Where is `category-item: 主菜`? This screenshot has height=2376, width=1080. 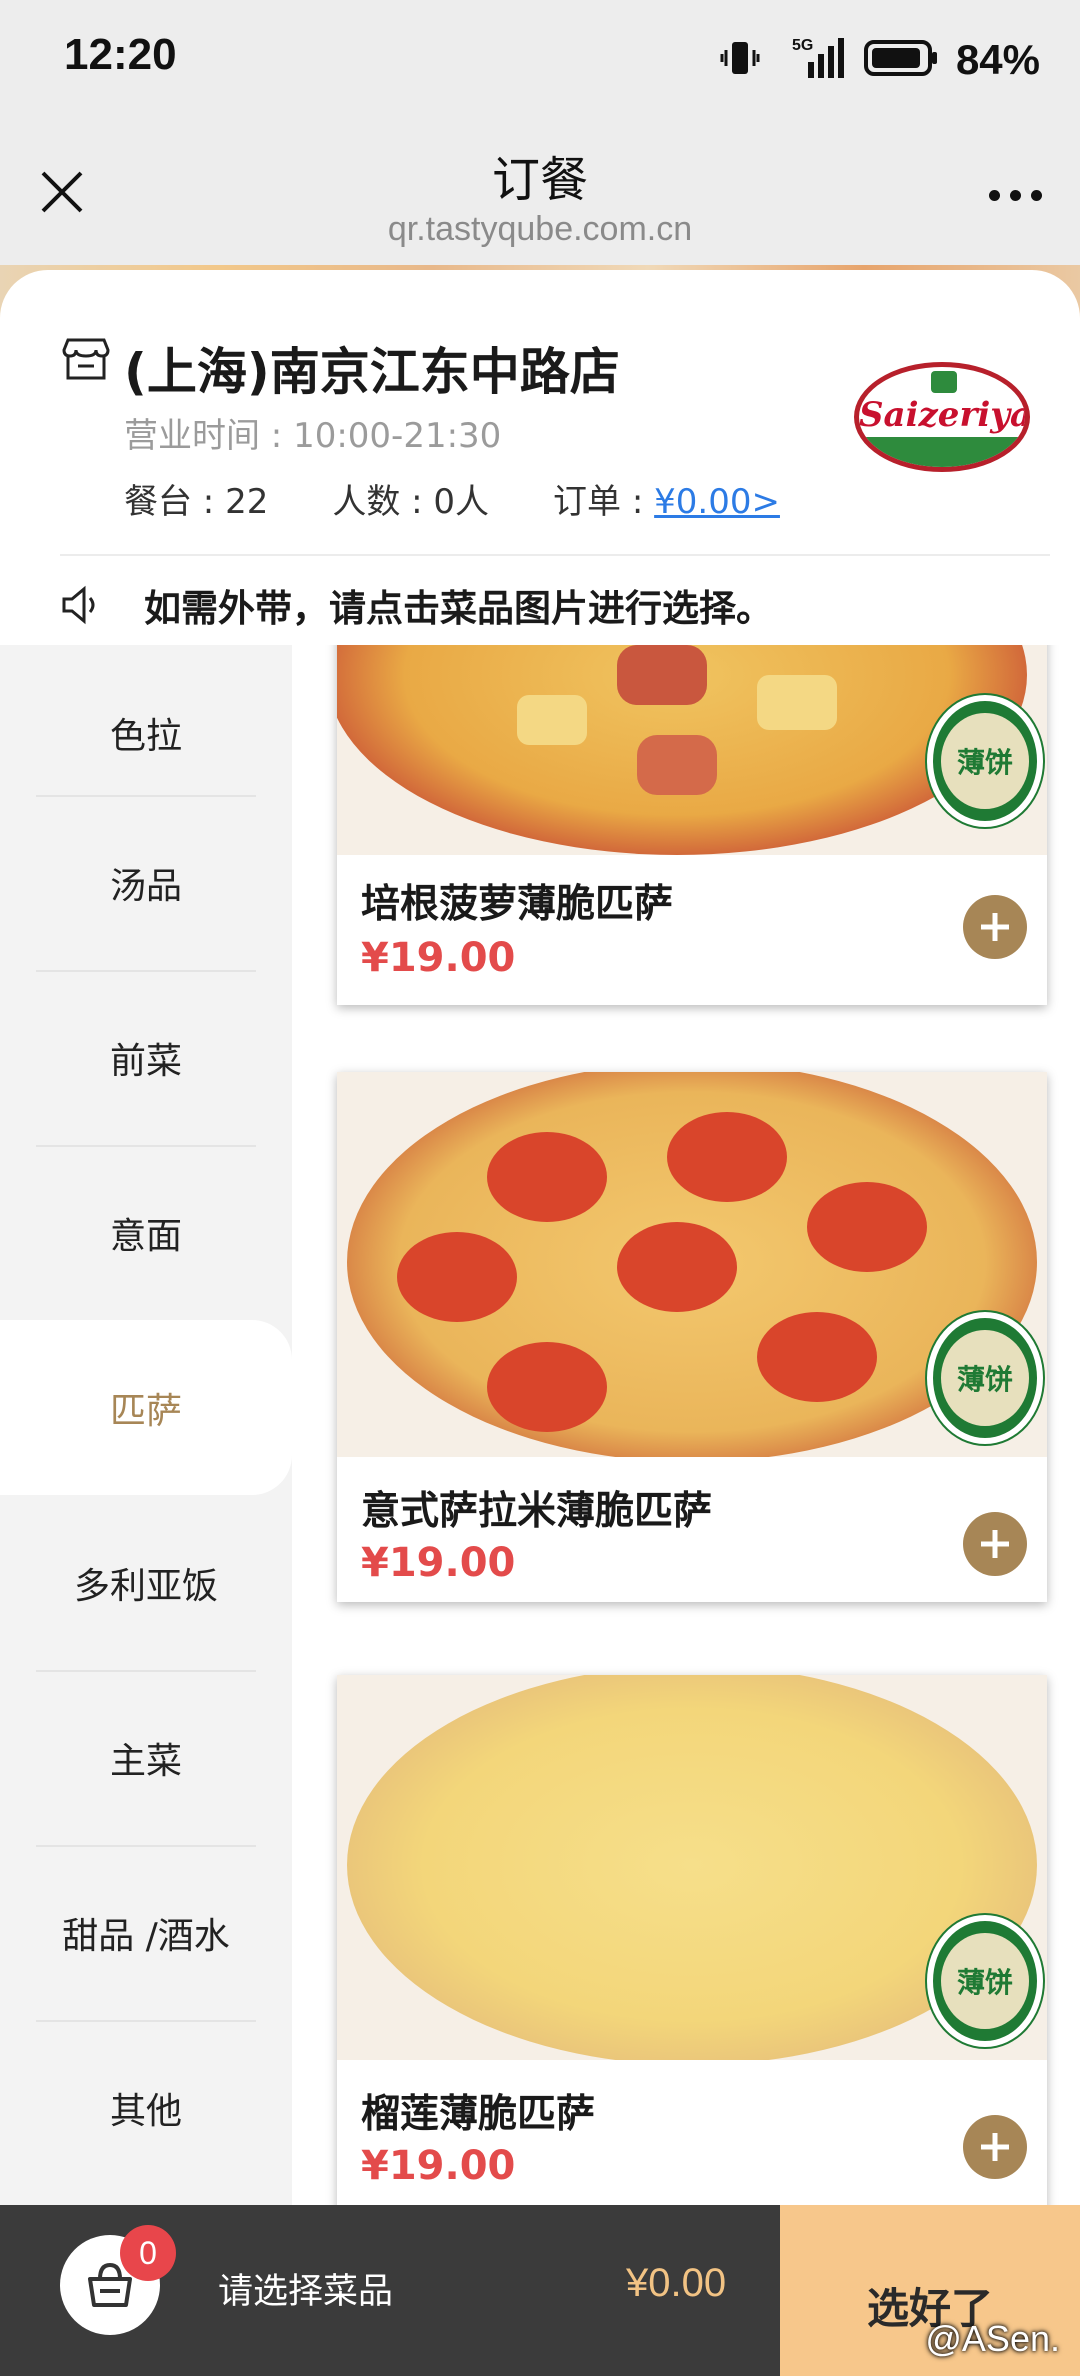 category-item: 主菜 is located at coordinates (146, 1757).